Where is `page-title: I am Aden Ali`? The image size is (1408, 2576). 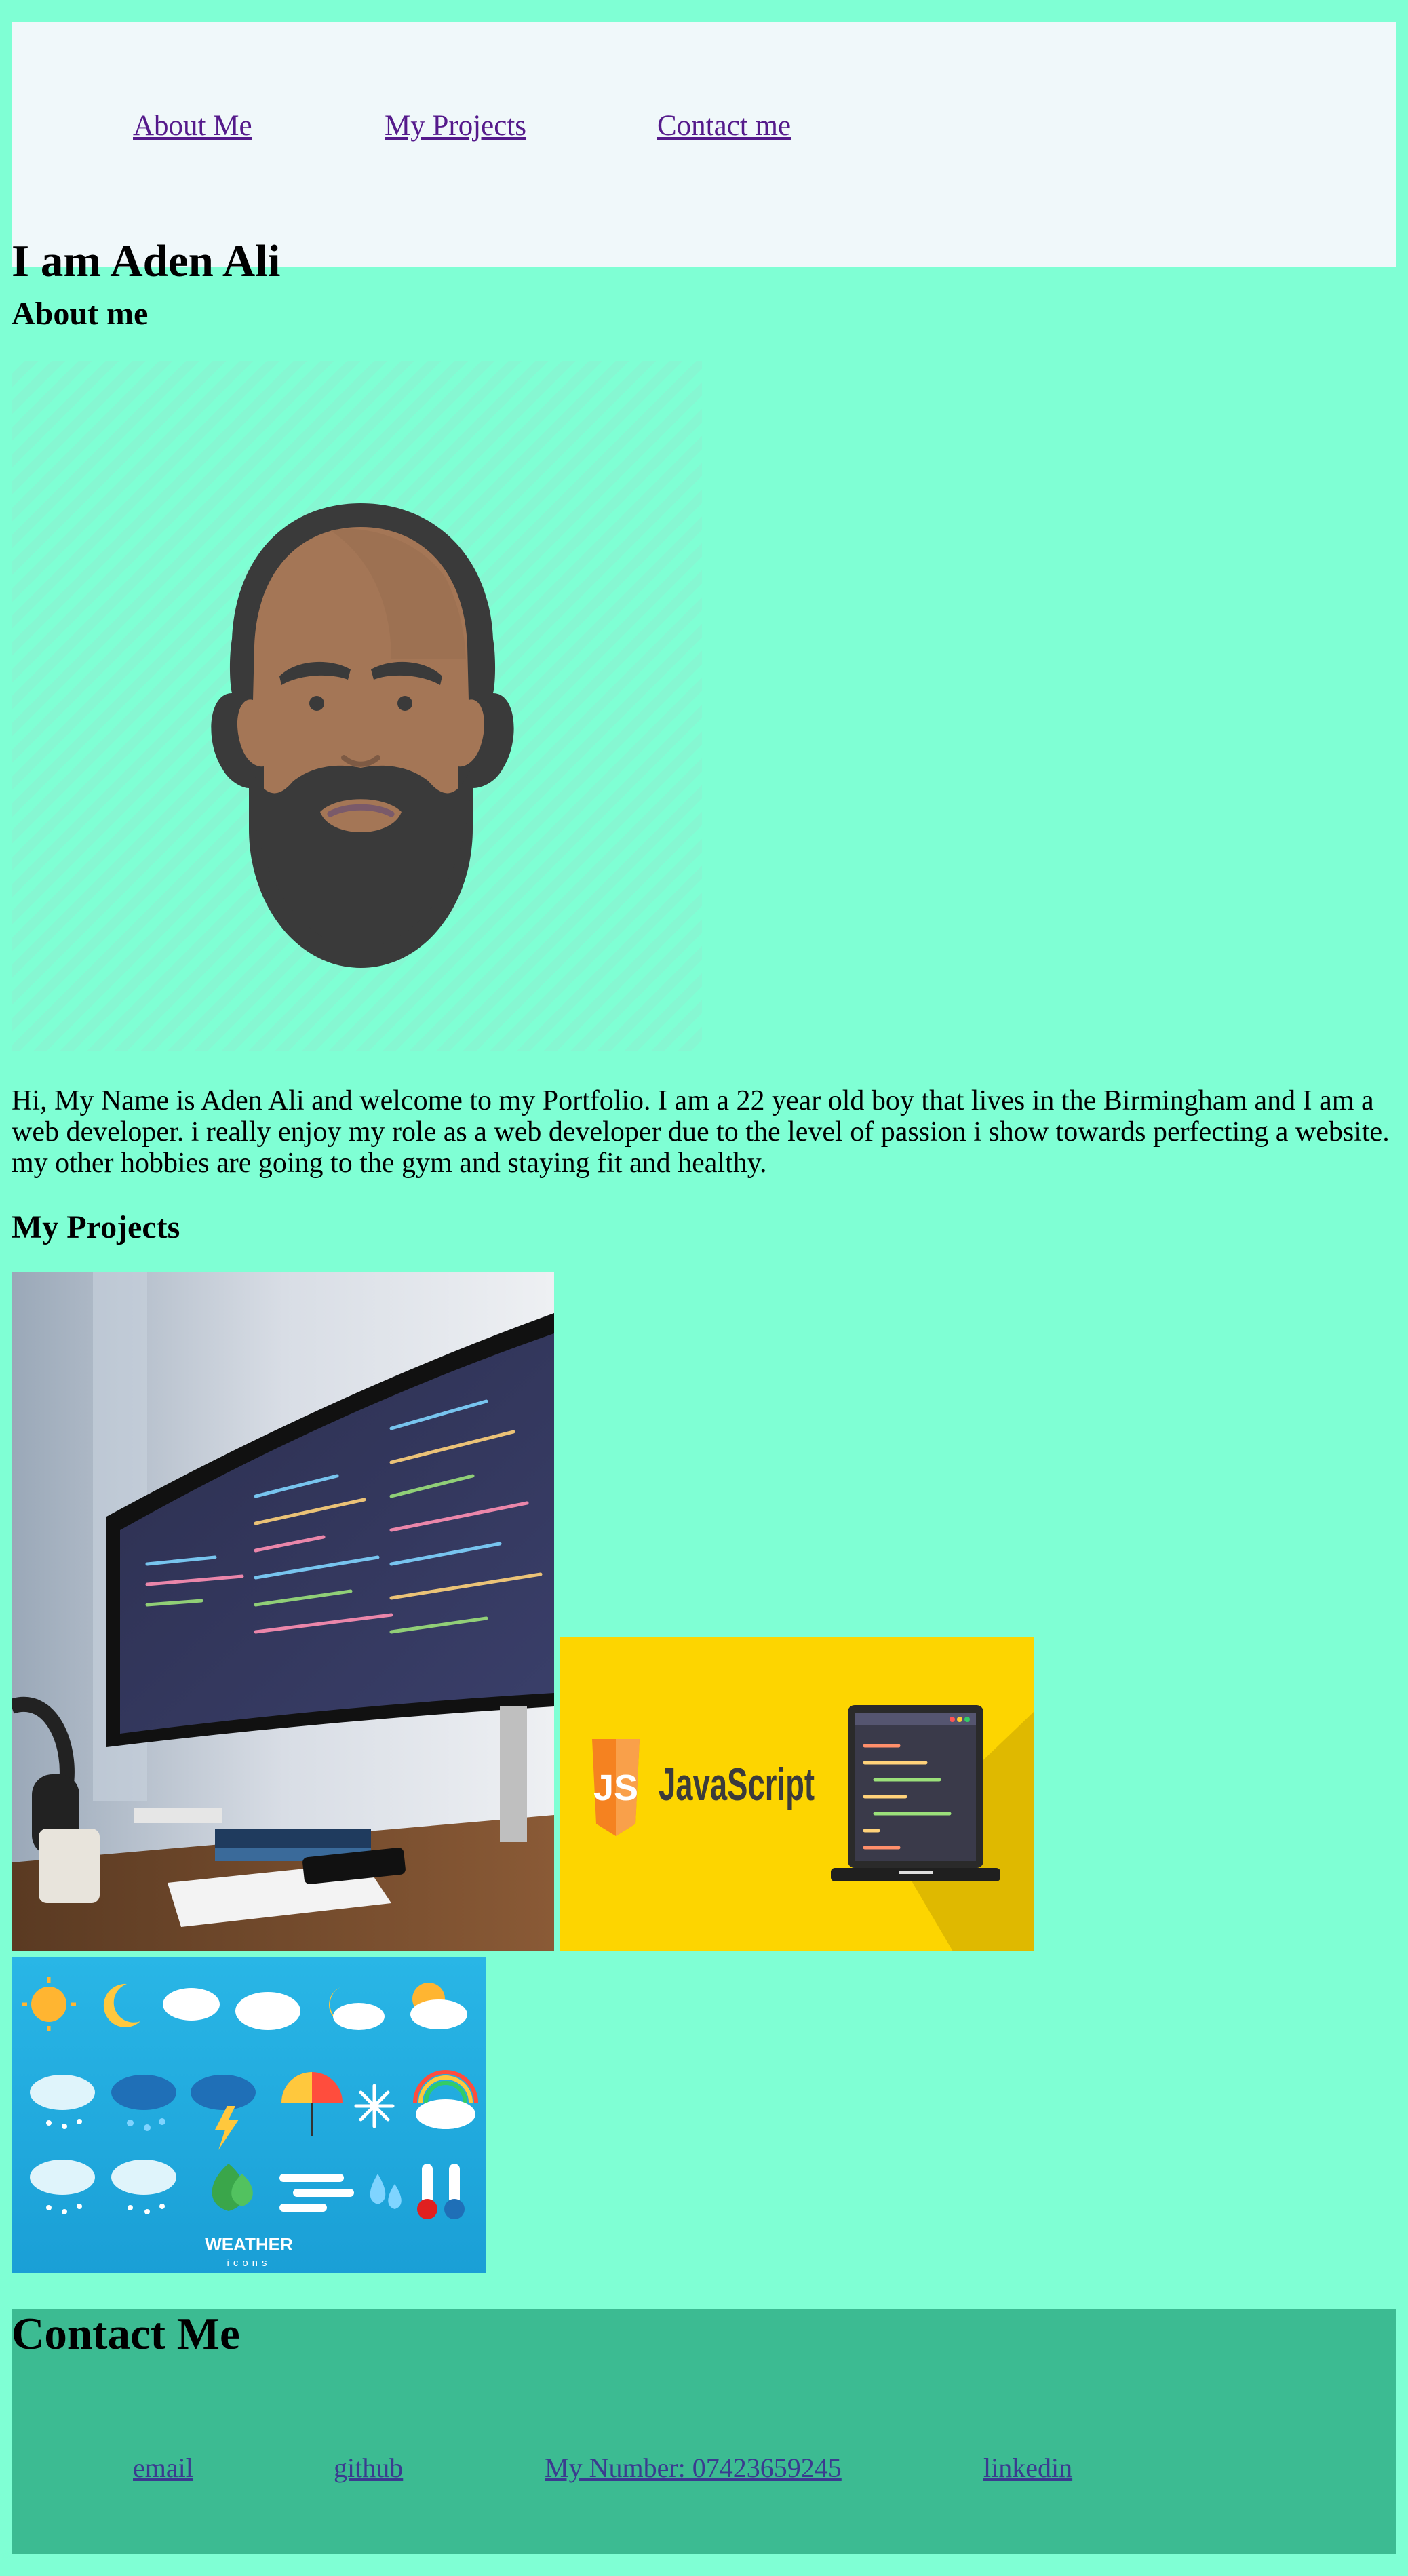
page-title: I am Aden Ali is located at coordinates (146, 261).